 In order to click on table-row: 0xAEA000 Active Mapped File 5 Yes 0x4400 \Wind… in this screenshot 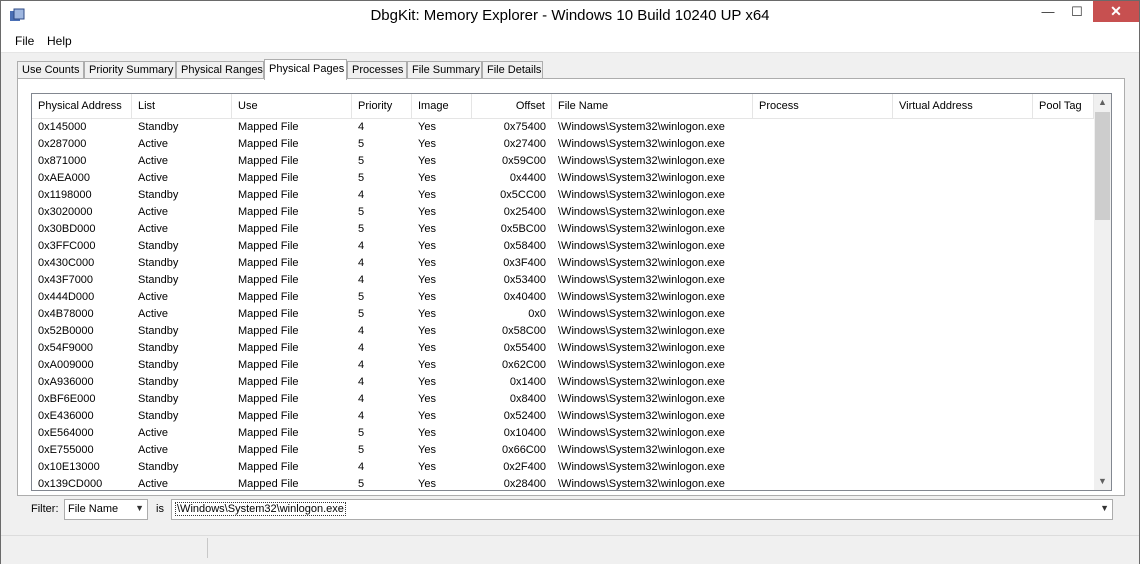, I will do `click(563, 178)`.